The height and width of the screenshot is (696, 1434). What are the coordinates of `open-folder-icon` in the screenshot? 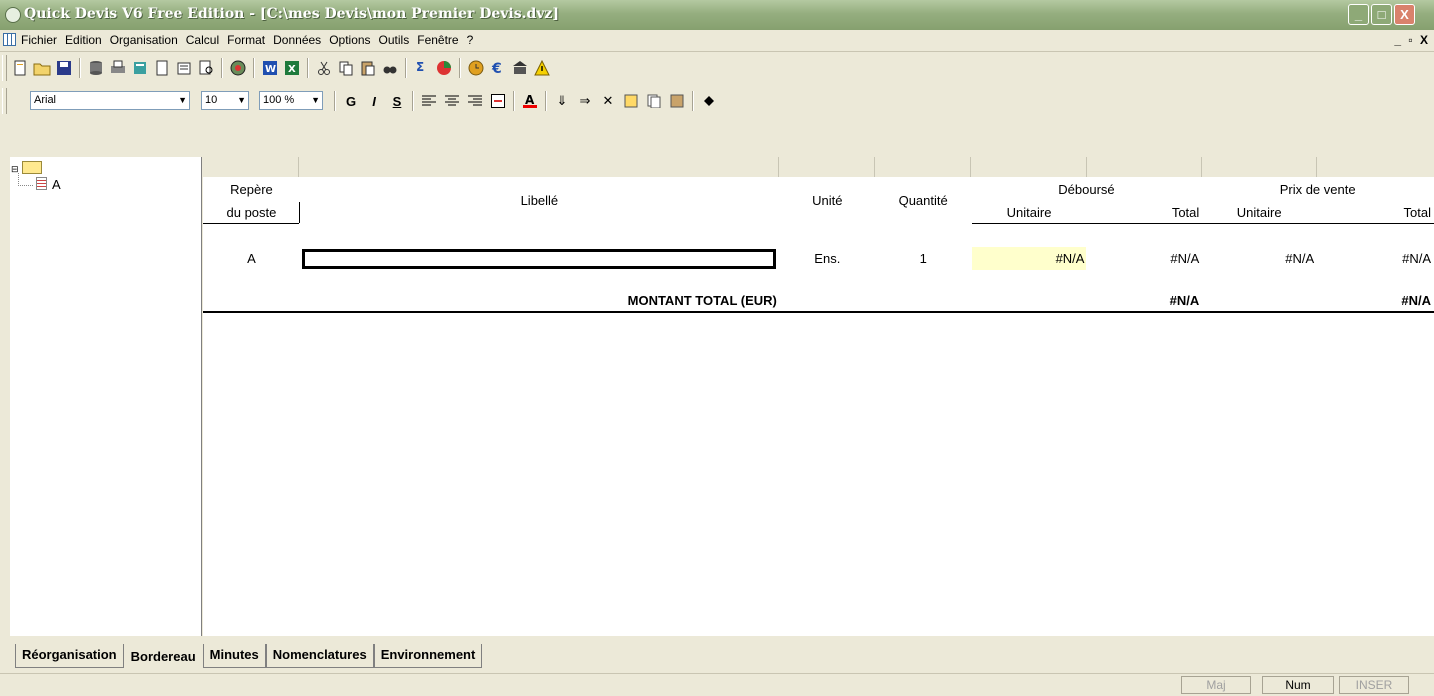 It's located at (42, 68).